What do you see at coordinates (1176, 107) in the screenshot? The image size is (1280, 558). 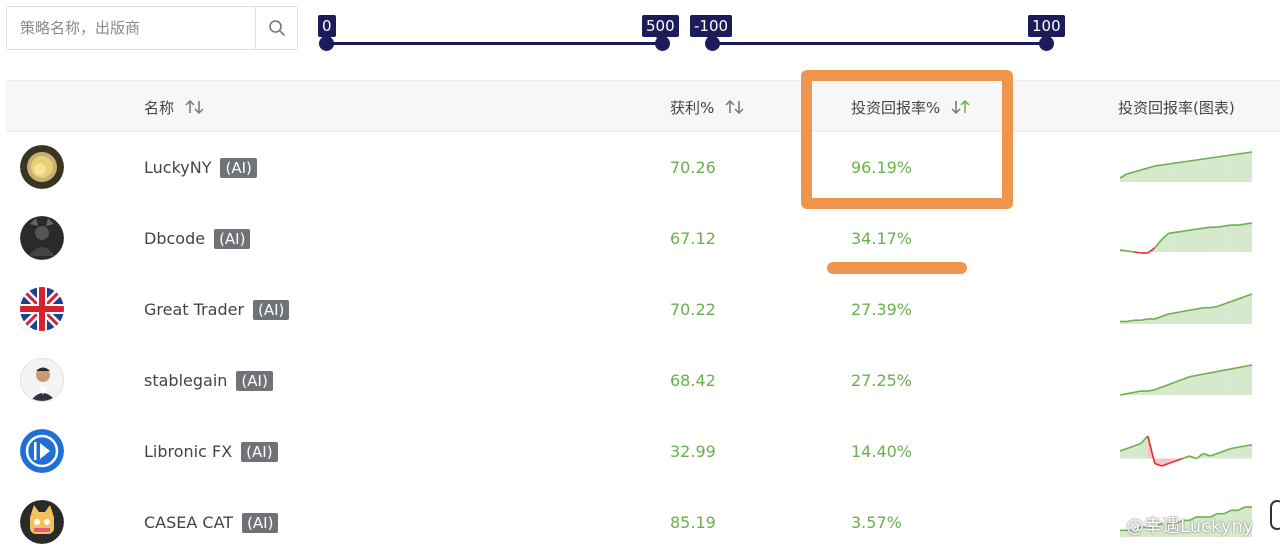 I see `column-header-roi-chart: 投资回报率(图表)` at bounding box center [1176, 107].